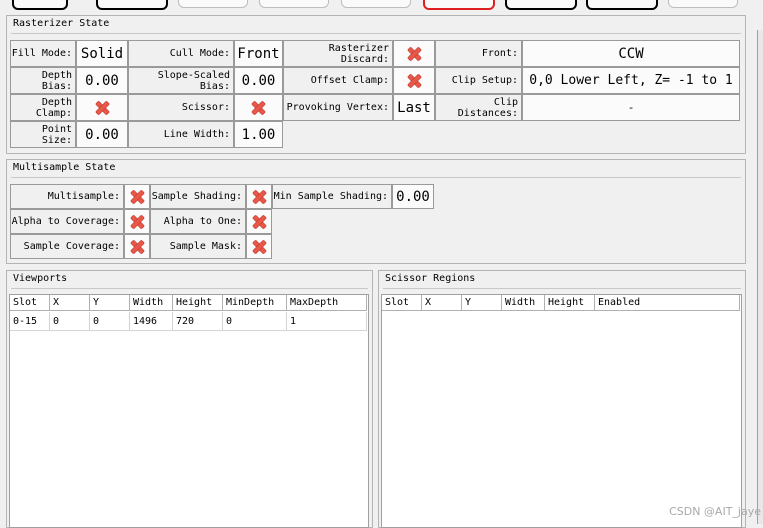 The width and height of the screenshot is (763, 528). Describe the element at coordinates (631, 107) in the screenshot. I see `clip-distances-value: -` at that location.